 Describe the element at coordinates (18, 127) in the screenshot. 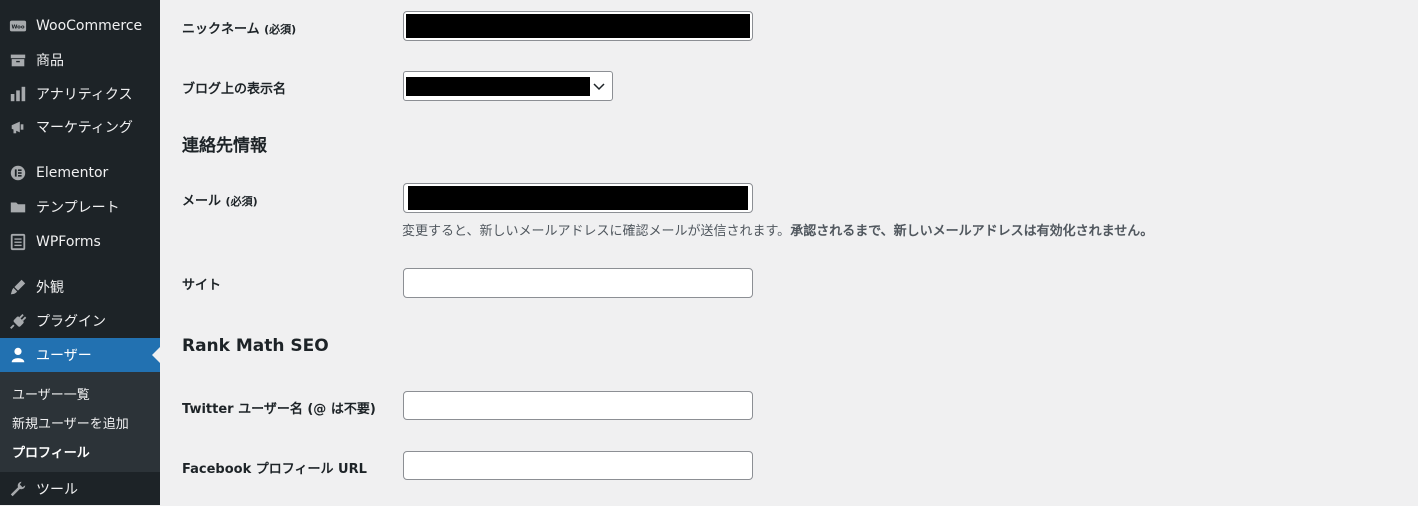

I see `megaphone-icon` at that location.